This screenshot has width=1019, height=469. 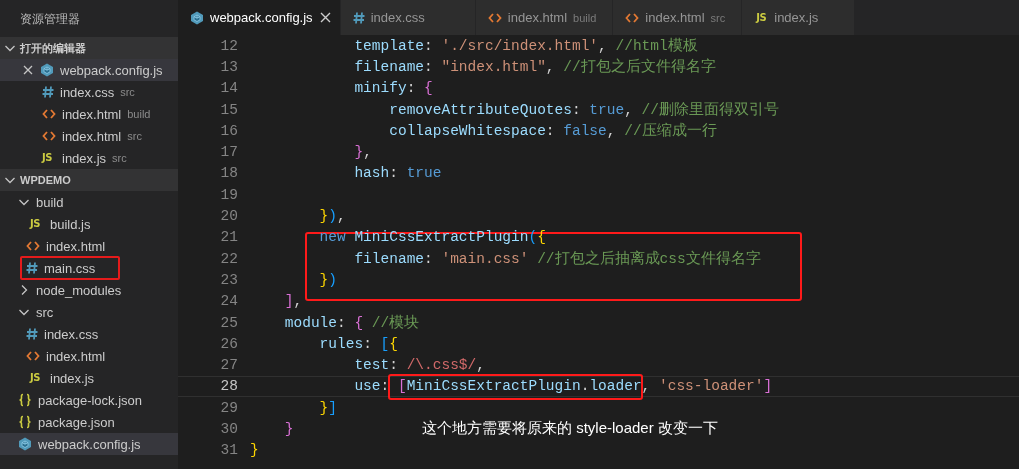 I want to click on code-line: rules: [{, so click(x=358, y=343).